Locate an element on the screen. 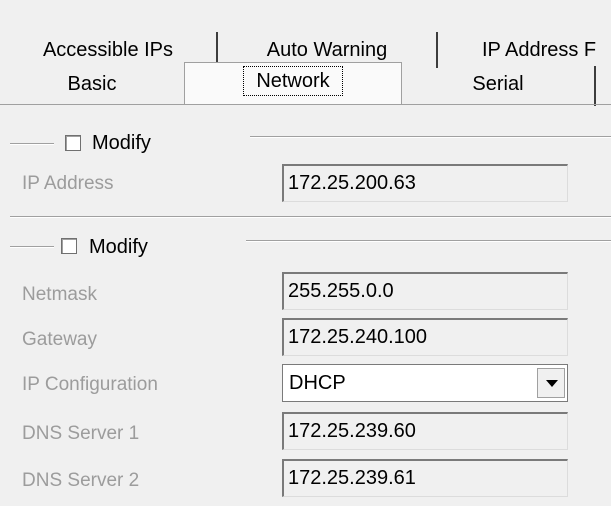  tab-label: Basic is located at coordinates (92, 84).